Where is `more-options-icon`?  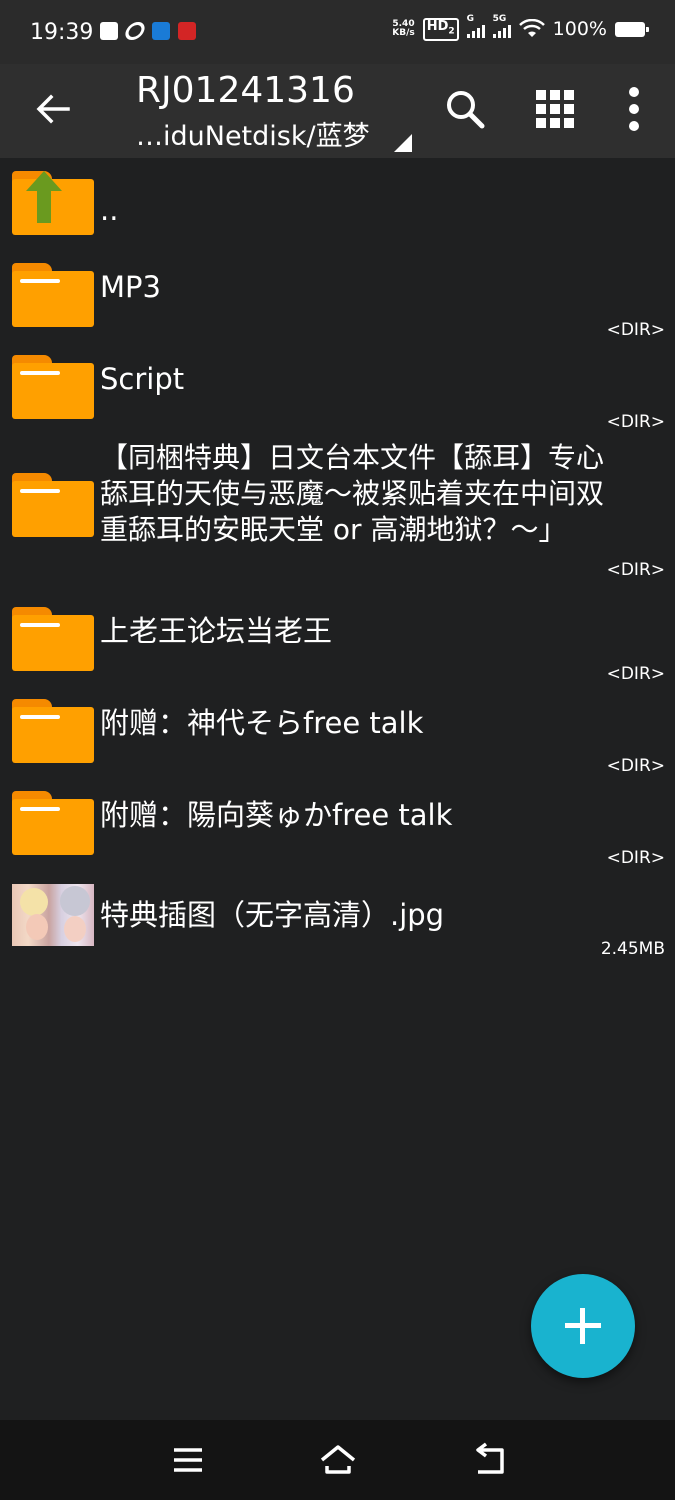 more-options-icon is located at coordinates (635, 109).